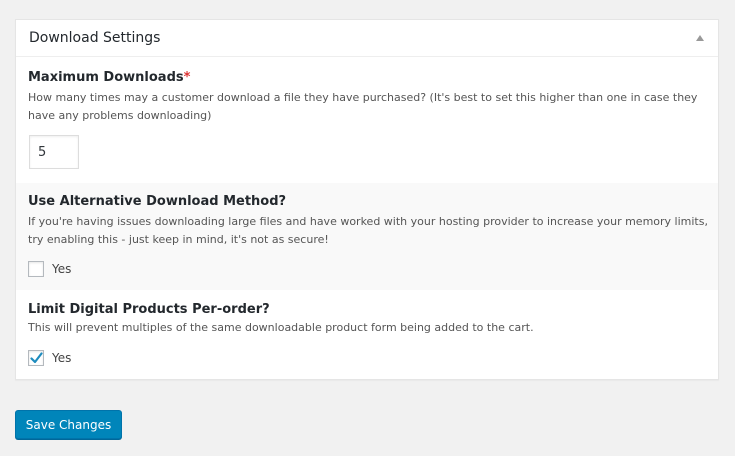 The height and width of the screenshot is (456, 735). I want to click on required-asterisk: *, so click(187, 77).